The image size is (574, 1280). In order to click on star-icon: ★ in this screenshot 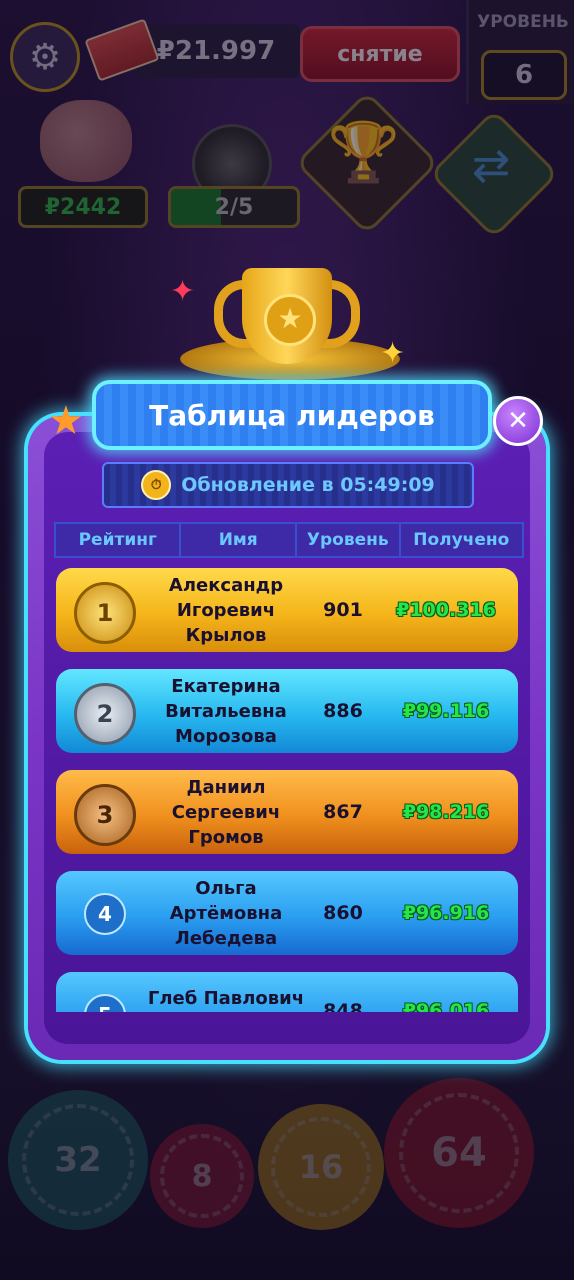, I will do `click(66, 421)`.